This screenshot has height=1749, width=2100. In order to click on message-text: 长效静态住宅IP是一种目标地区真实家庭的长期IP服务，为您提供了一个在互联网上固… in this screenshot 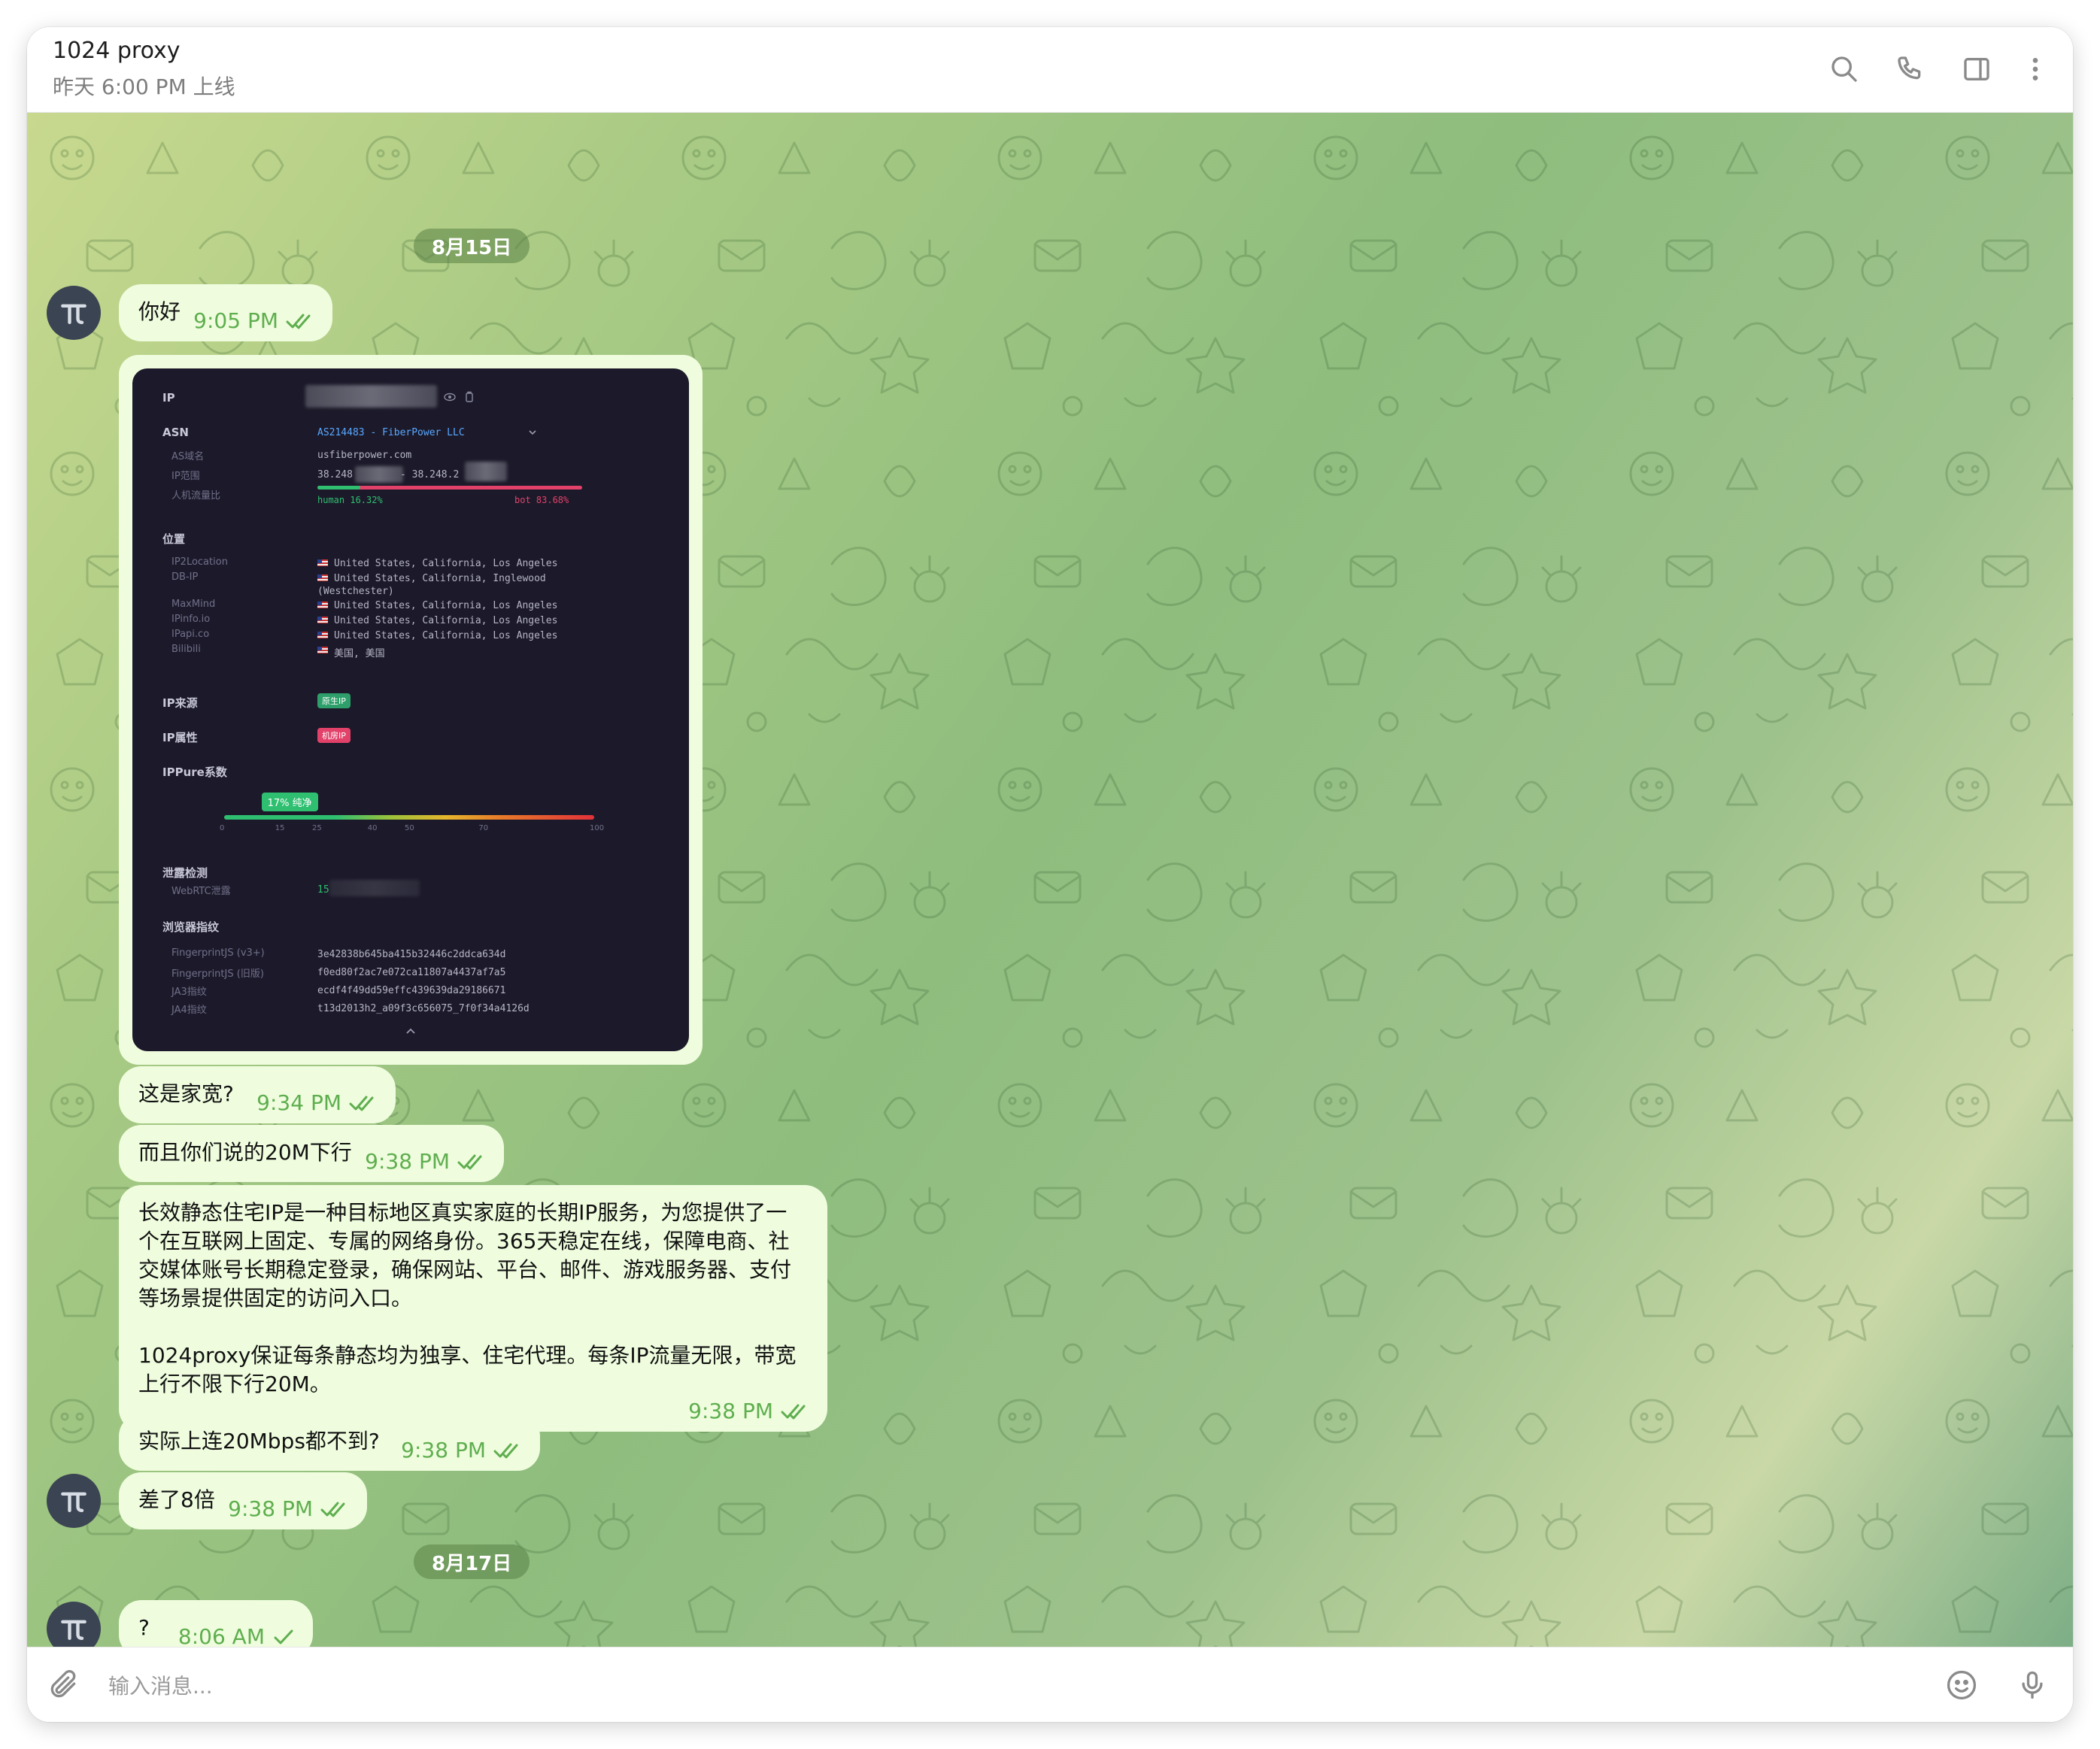, I will do `click(468, 1298)`.